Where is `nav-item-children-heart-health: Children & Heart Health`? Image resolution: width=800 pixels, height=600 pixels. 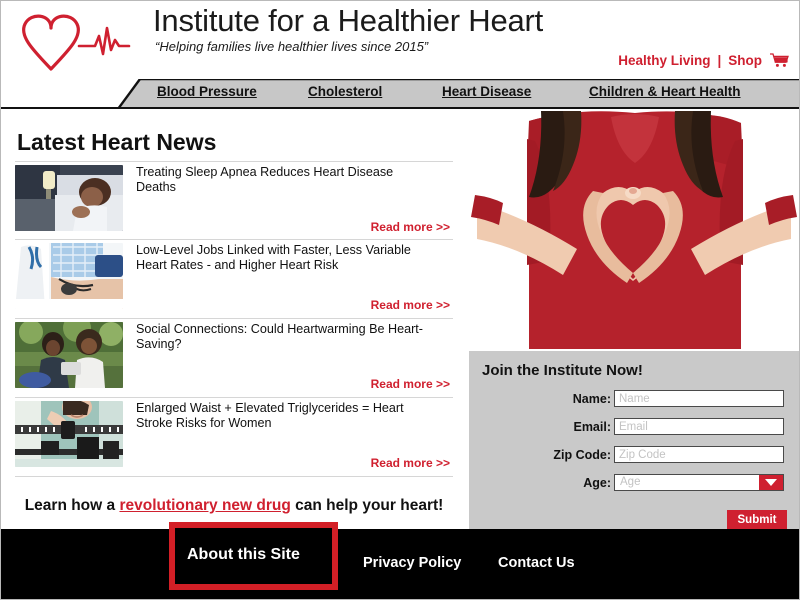 nav-item-children-heart-health: Children & Heart Health is located at coordinates (665, 91).